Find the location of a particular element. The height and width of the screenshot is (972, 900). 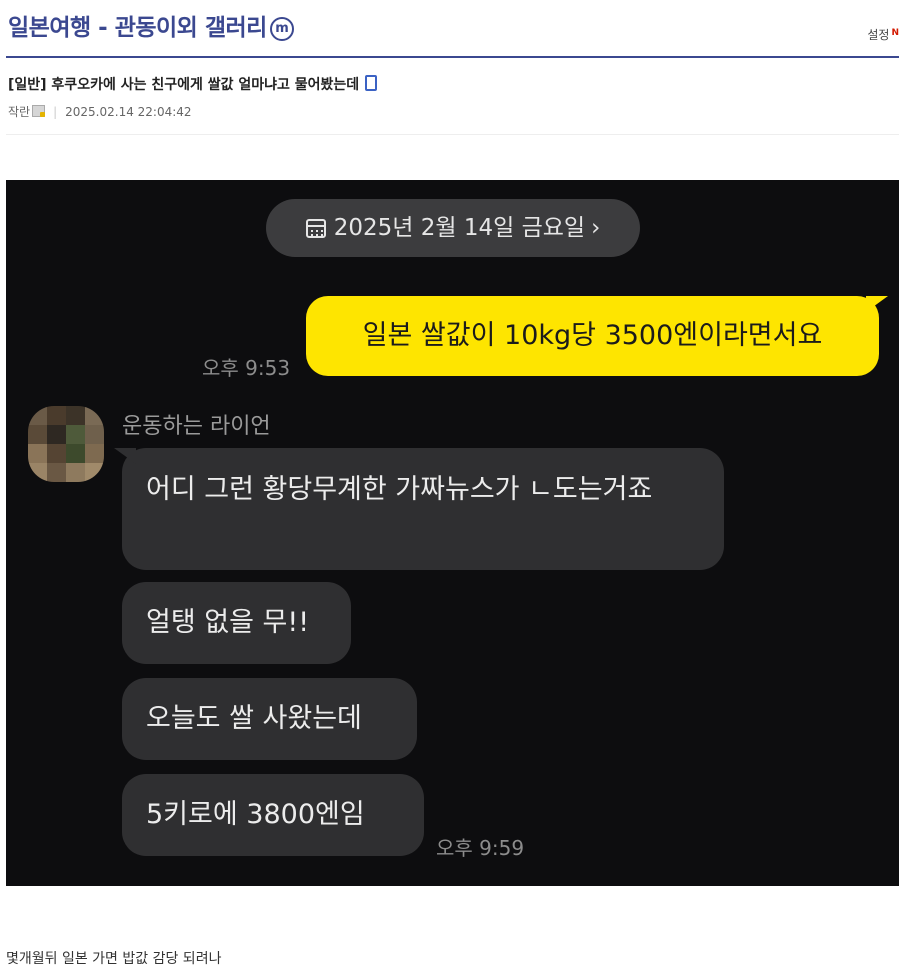

mobile-icon is located at coordinates (371, 83).